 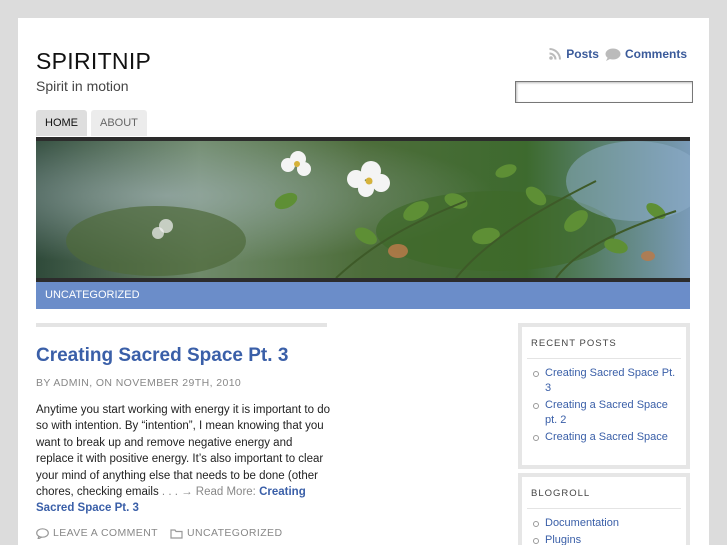 I want to click on post-footer: LEAVE A COMMENT UNCATEGORIZED, so click(x=159, y=533).